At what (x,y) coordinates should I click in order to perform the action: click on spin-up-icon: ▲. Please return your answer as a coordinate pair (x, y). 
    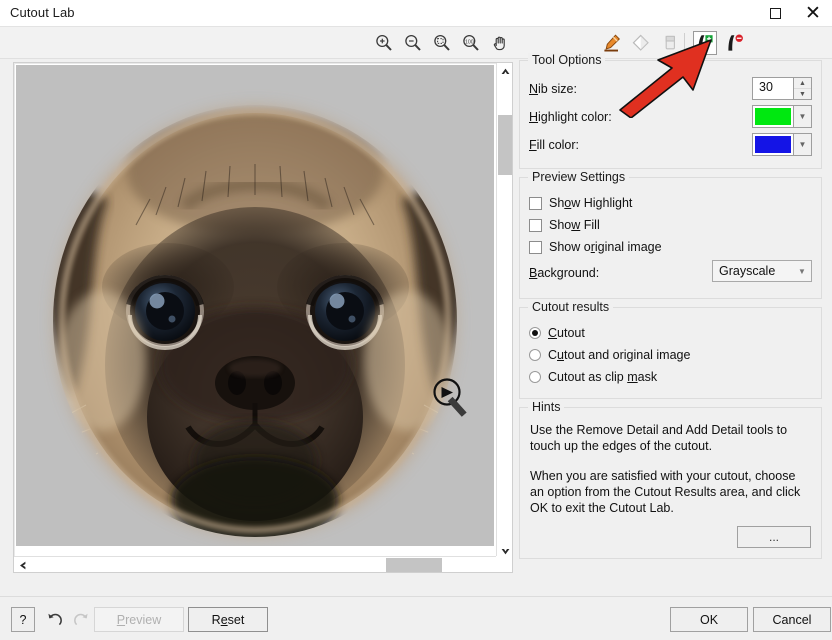
    Looking at the image, I should click on (802, 83).